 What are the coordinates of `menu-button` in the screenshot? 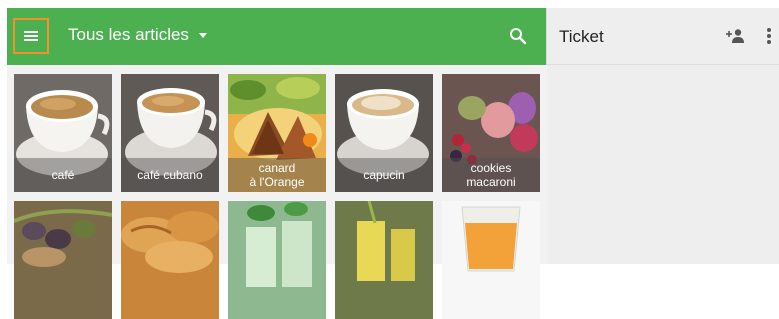 It's located at (31, 36).